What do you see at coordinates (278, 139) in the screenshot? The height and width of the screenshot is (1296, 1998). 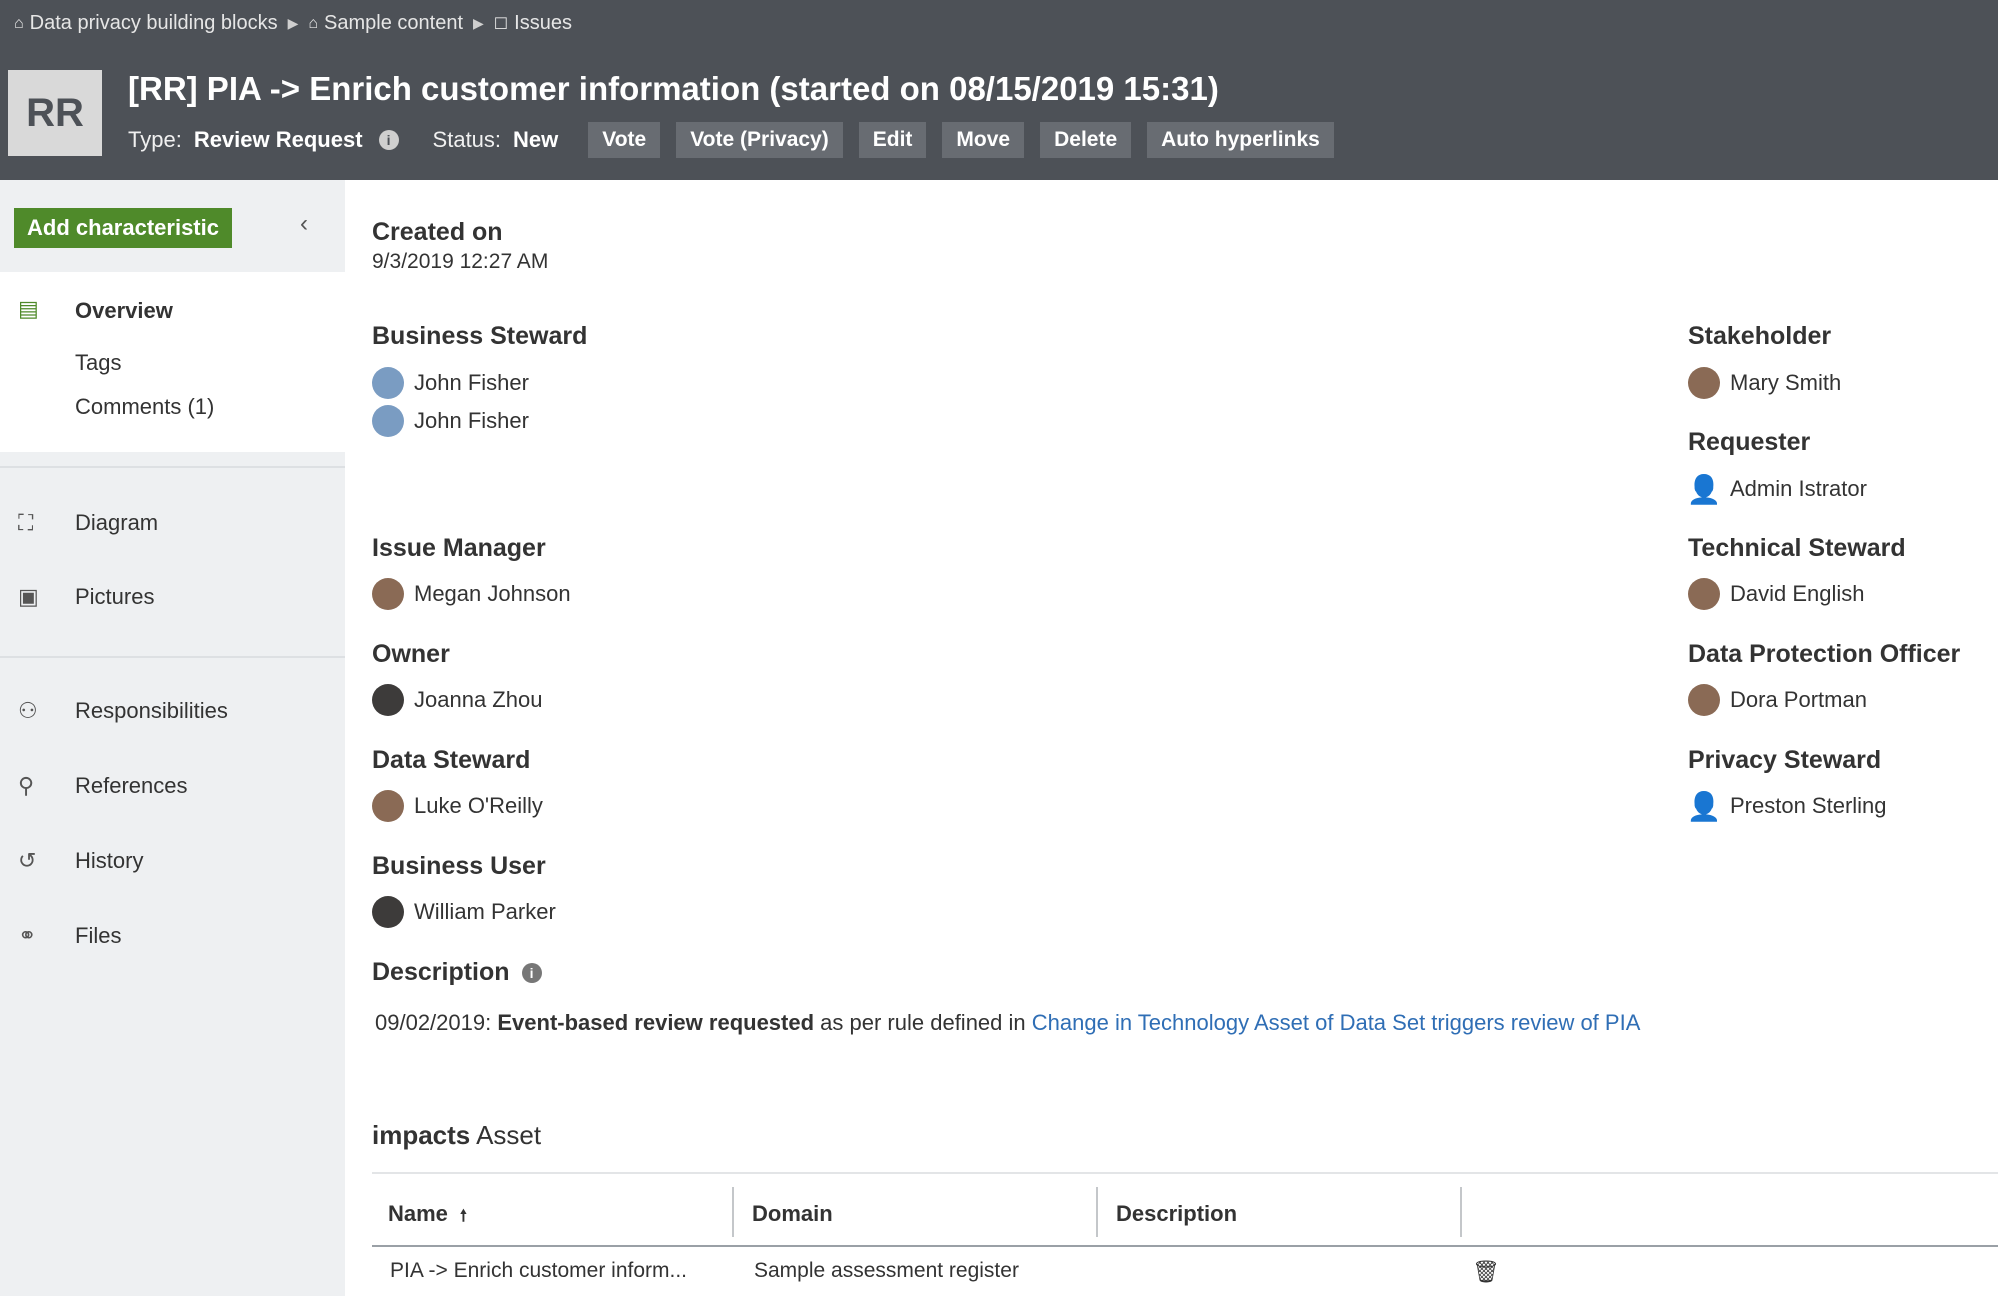 I see `type-value: Review Request` at bounding box center [278, 139].